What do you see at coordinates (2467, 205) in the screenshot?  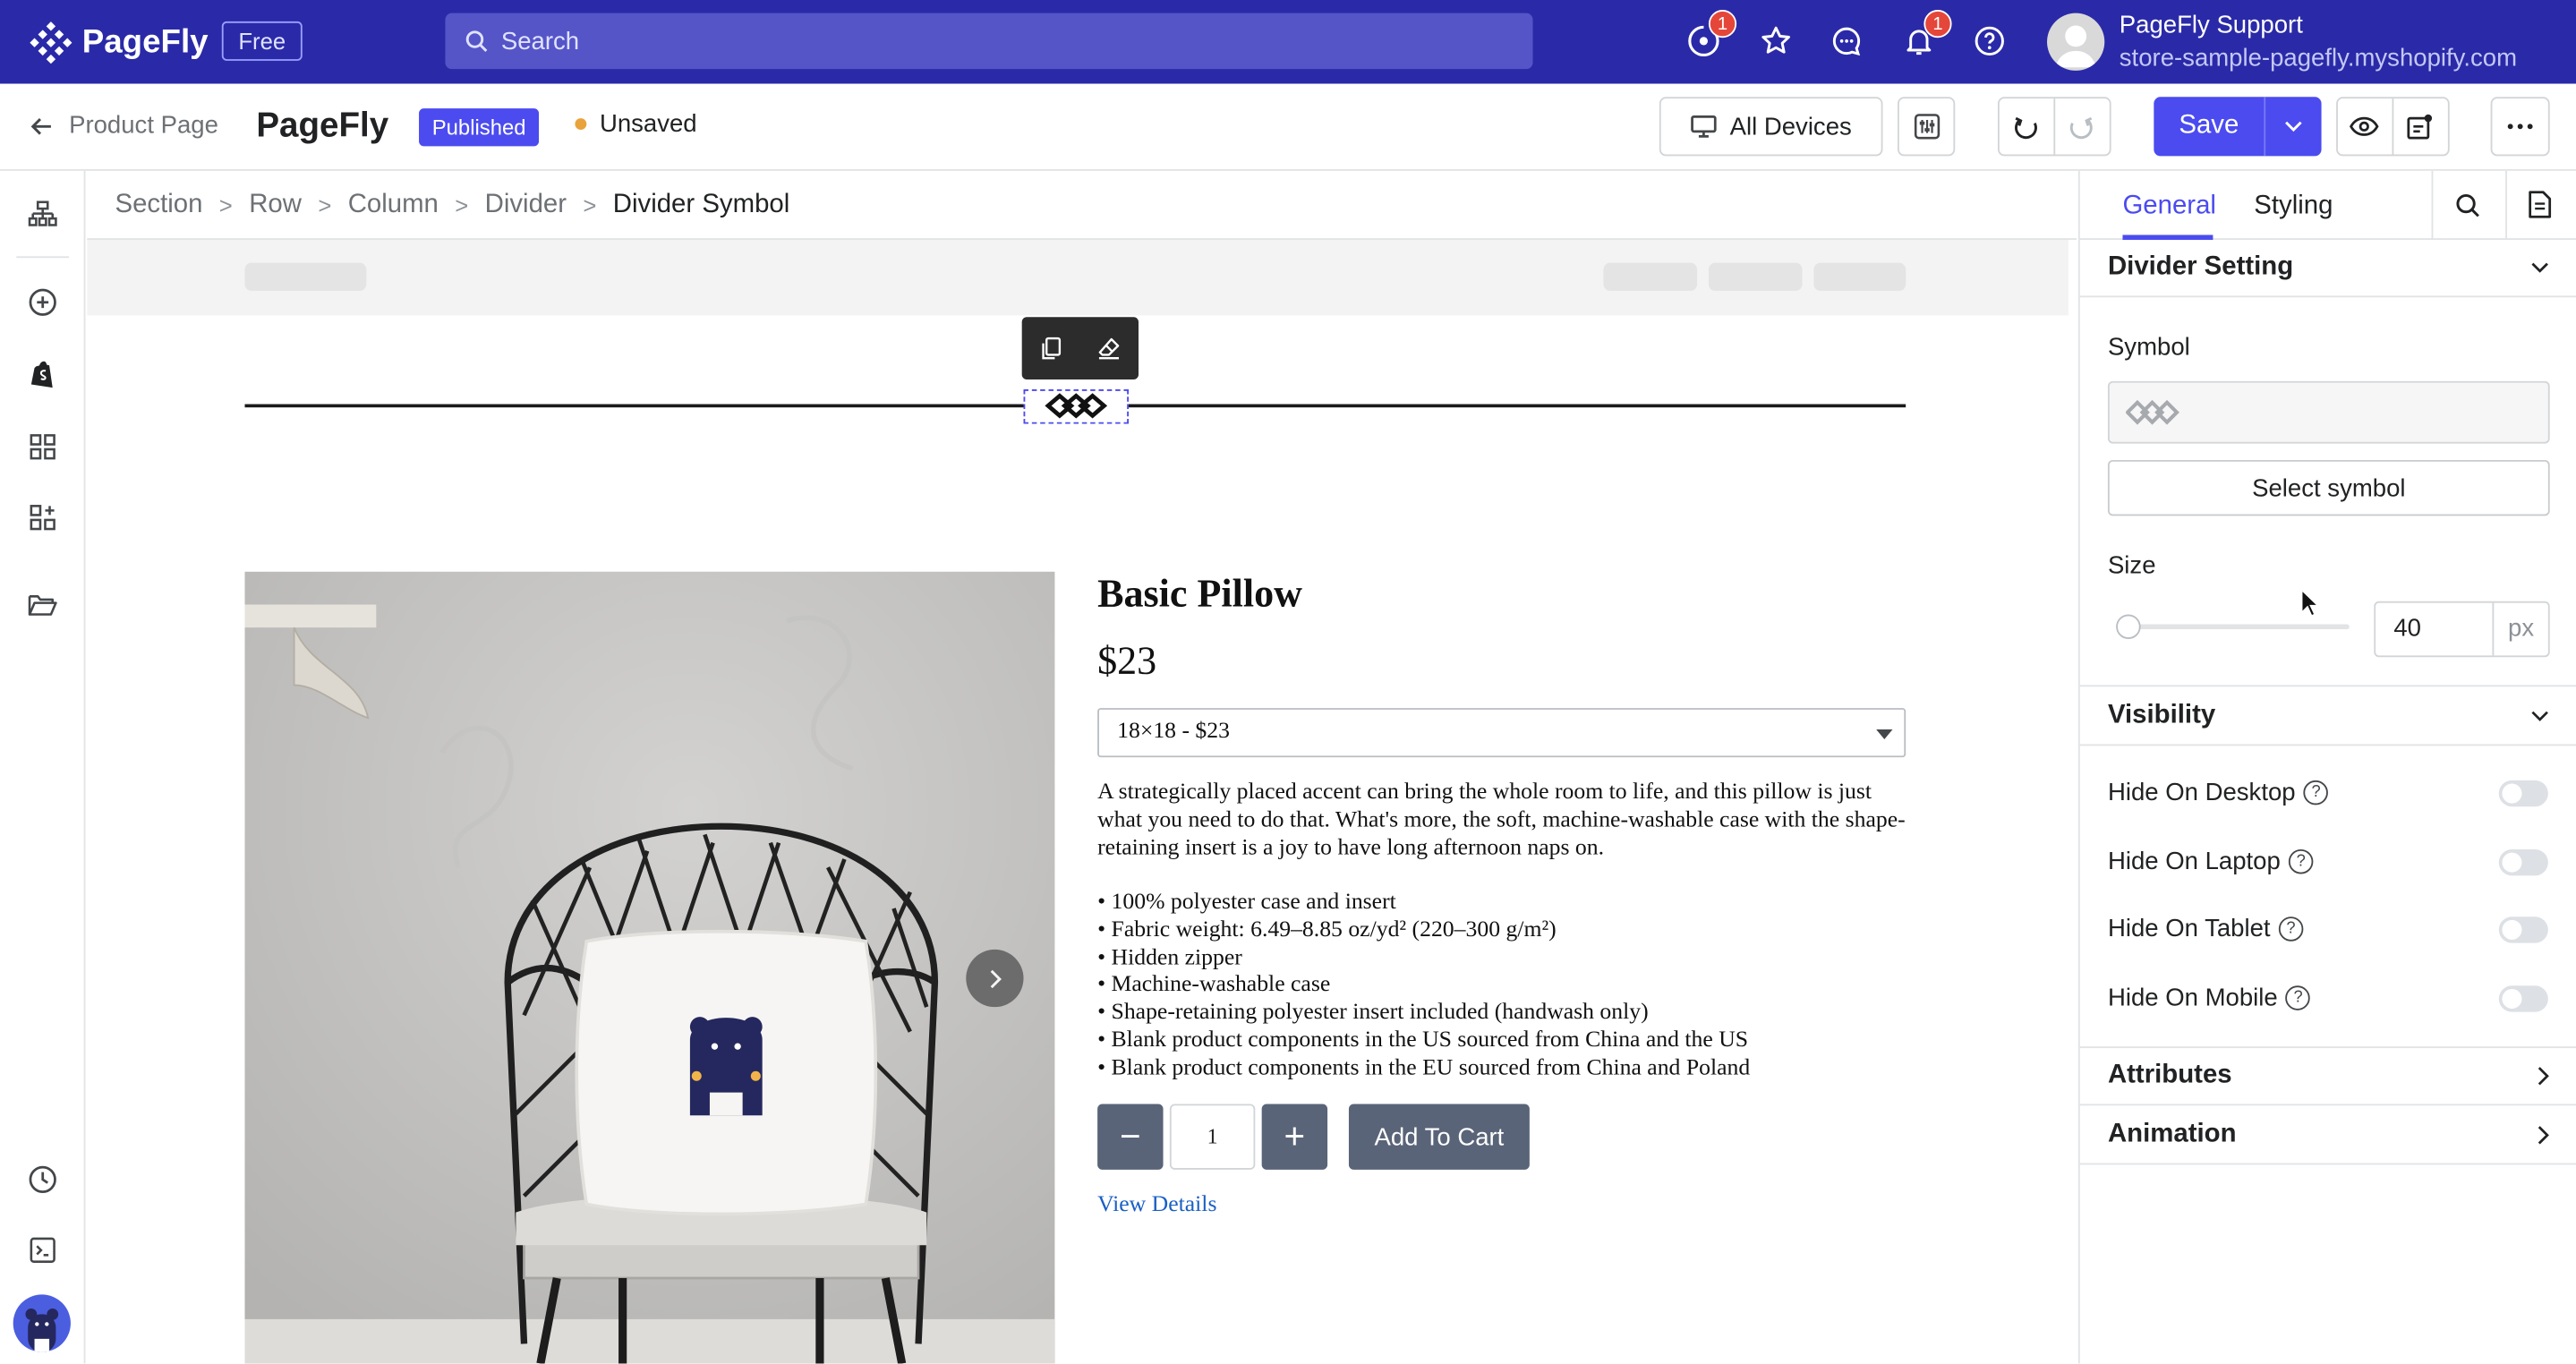 I see `panel-search-button` at bounding box center [2467, 205].